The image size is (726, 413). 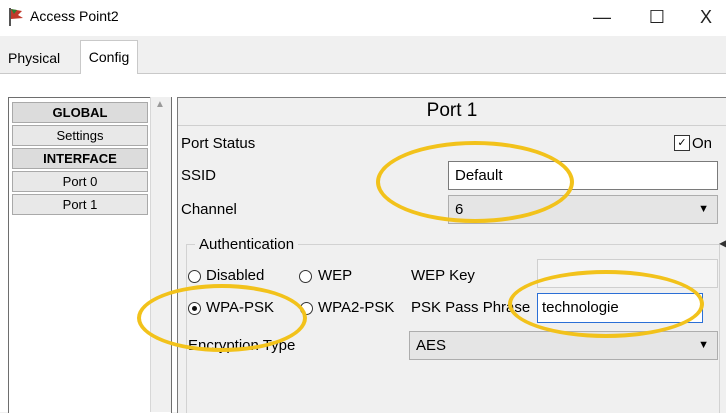 What do you see at coordinates (194, 276) in the screenshot?
I see `radio-disabled` at bounding box center [194, 276].